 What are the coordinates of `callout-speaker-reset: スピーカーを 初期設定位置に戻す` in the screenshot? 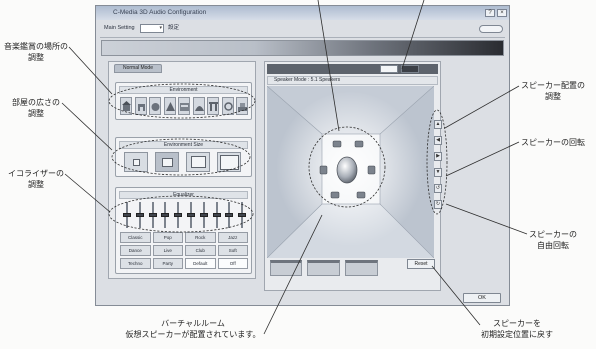 It's located at (517, 329).